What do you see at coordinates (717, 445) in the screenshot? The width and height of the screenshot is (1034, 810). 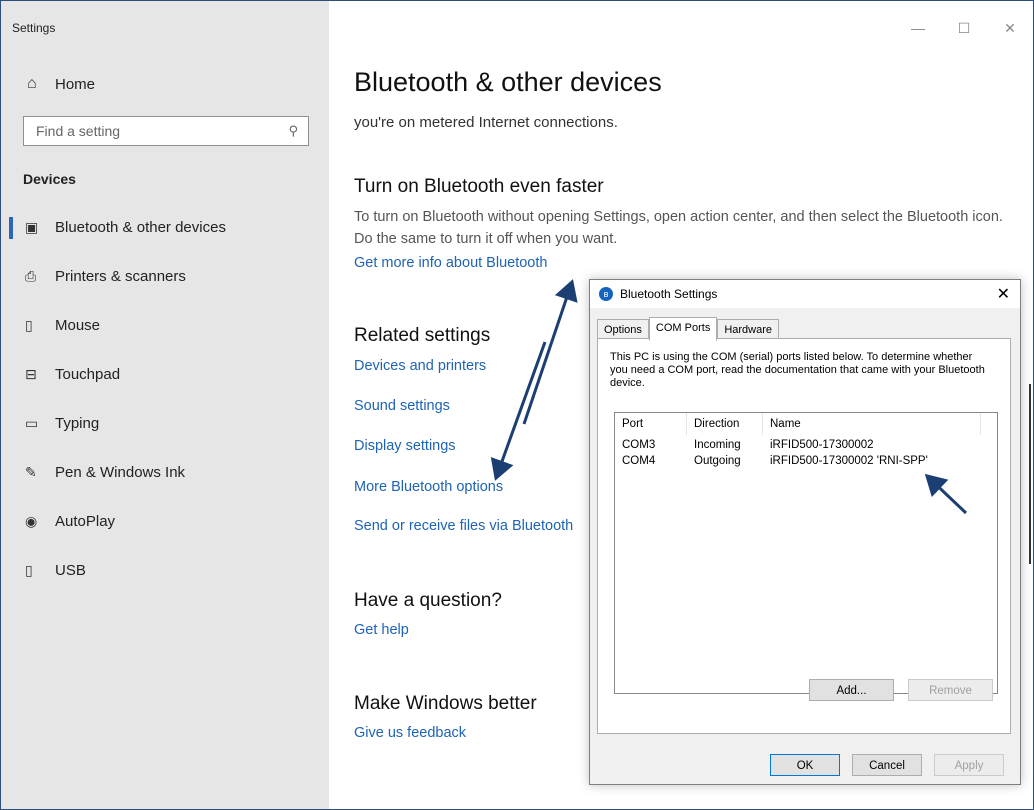 I see `cell-direction: Incoming` at bounding box center [717, 445].